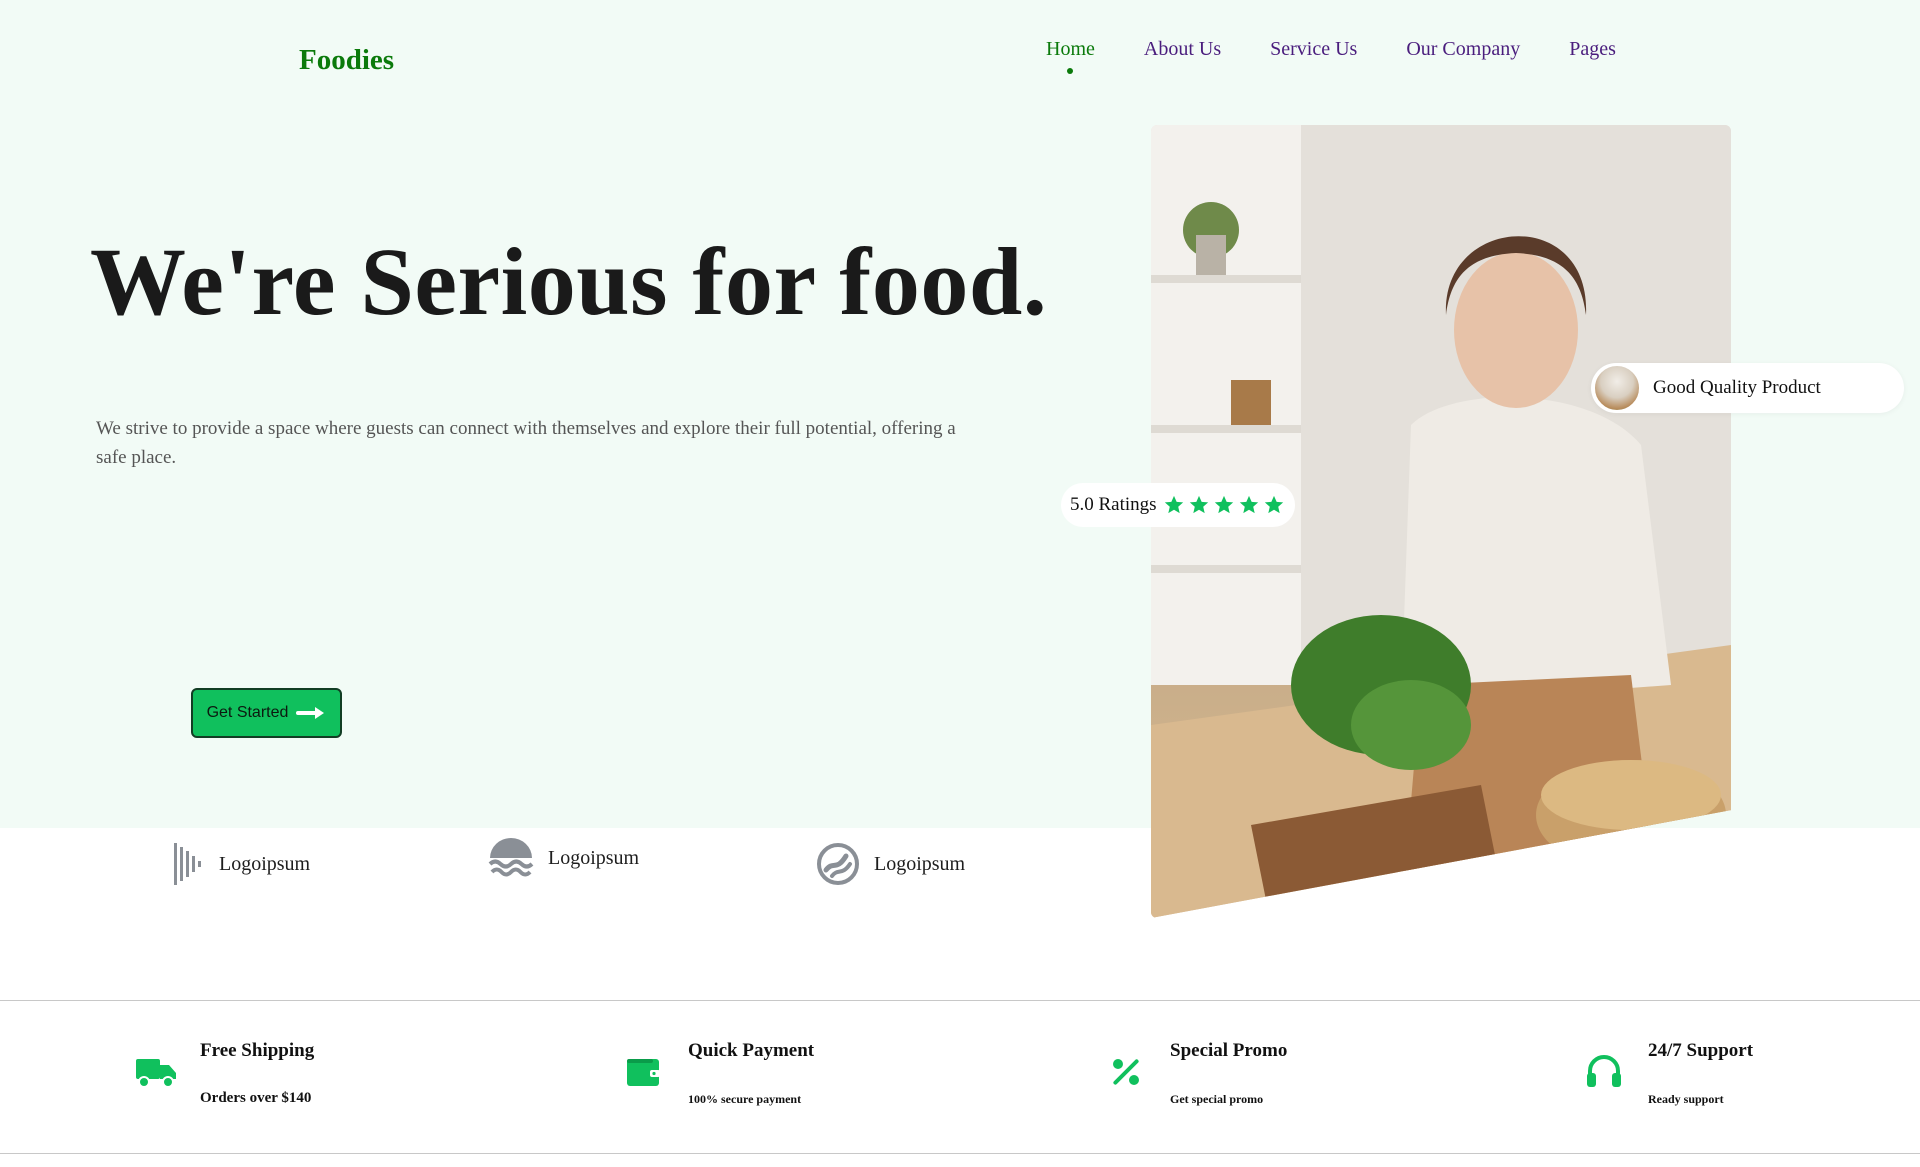 The image size is (1920, 1167). What do you see at coordinates (960, 1153) in the screenshot?
I see `features-bottom-divider` at bounding box center [960, 1153].